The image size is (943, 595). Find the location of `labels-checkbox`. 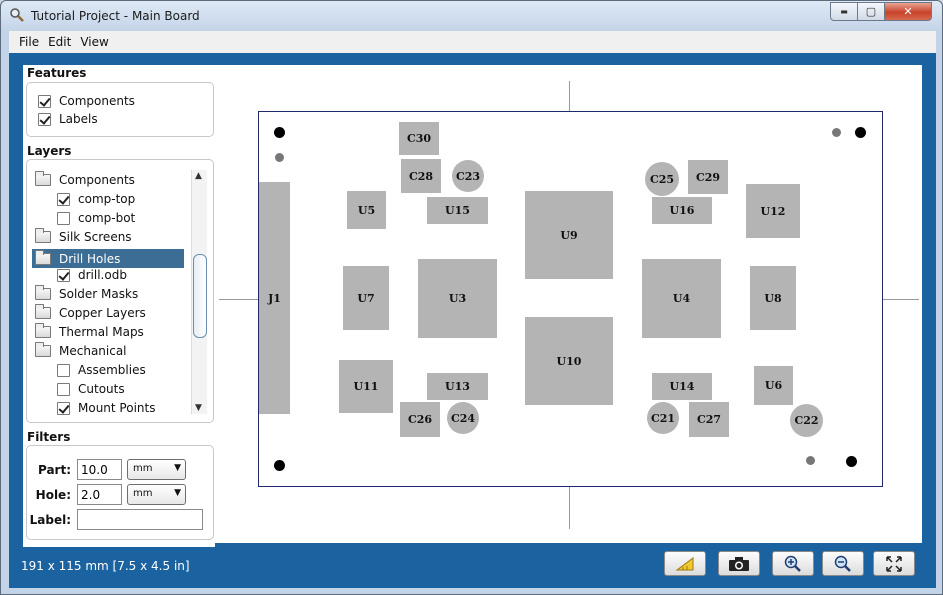

labels-checkbox is located at coordinates (44, 119).